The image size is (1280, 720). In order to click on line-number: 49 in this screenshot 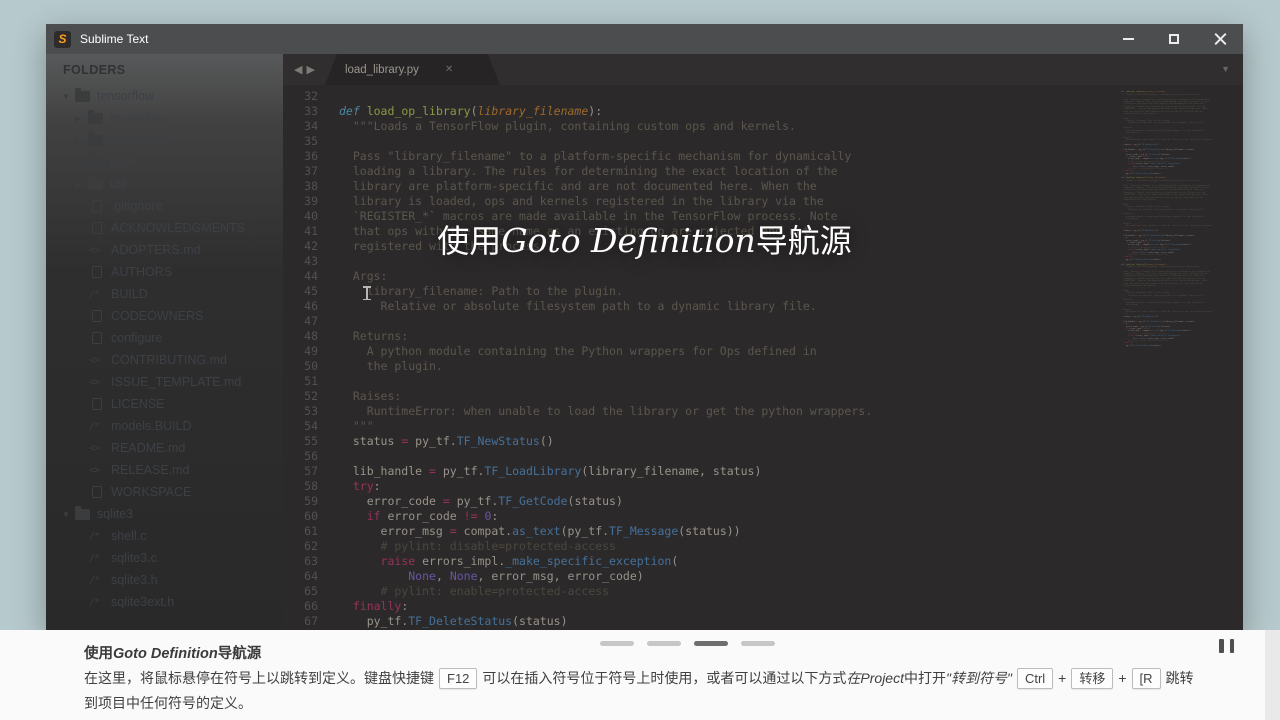, I will do `click(311, 351)`.